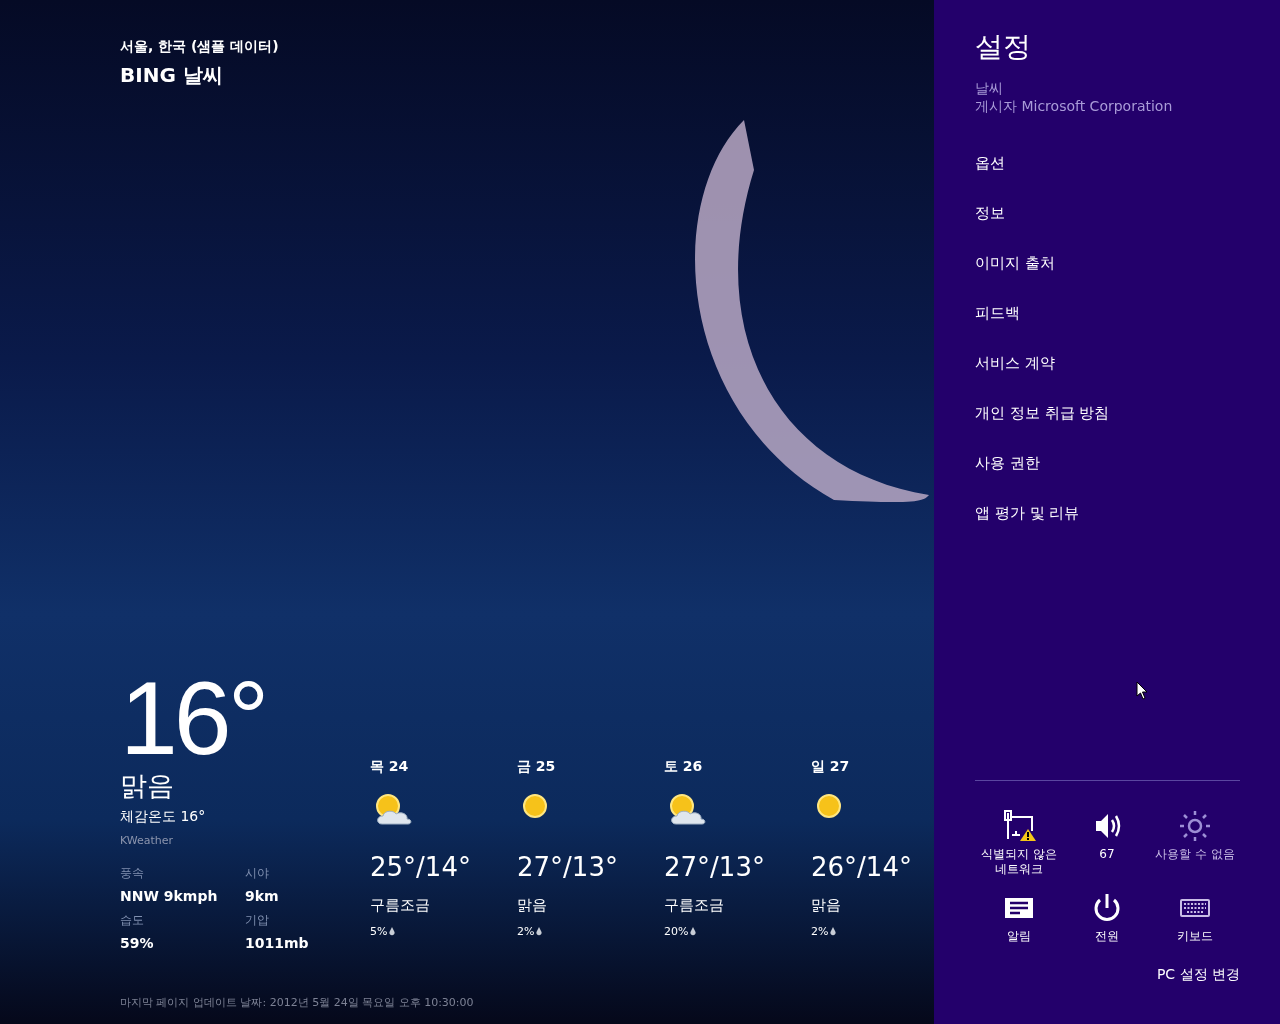  I want to click on precipitation-value: 5%, so click(379, 931).